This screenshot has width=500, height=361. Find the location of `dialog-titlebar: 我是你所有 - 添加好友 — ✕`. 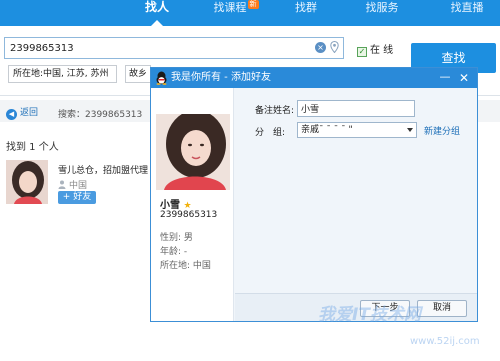

dialog-titlebar: 我是你所有 - 添加好友 — ✕ is located at coordinates (314, 78).